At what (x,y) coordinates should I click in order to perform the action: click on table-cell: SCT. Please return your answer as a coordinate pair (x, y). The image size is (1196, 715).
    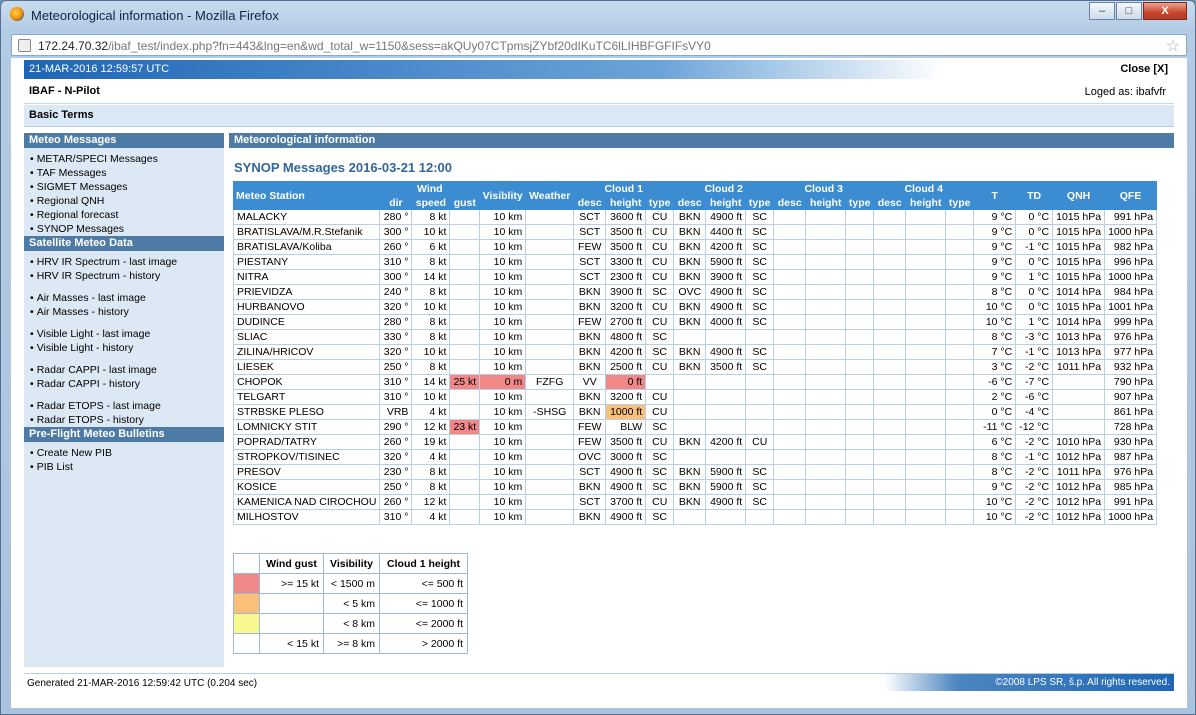
    Looking at the image, I should click on (590, 217).